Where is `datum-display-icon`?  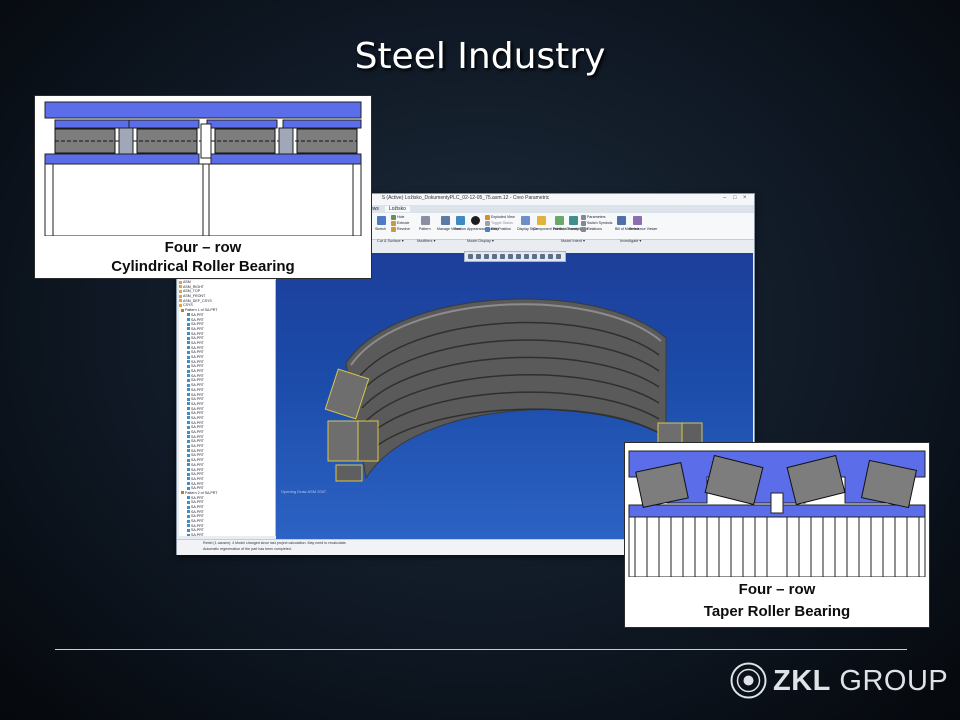
datum-display-icon is located at coordinates (534, 256).